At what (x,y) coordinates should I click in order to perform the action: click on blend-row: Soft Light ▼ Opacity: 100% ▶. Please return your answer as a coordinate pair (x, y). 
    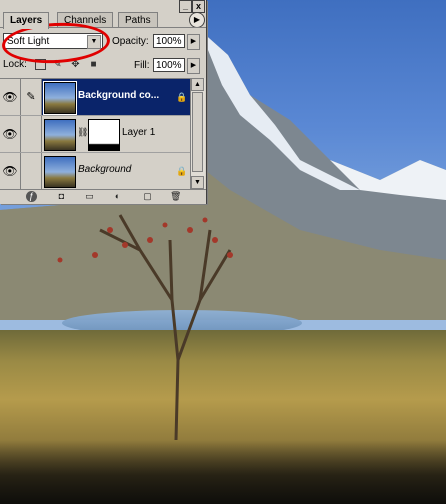
    Looking at the image, I should click on (103, 42).